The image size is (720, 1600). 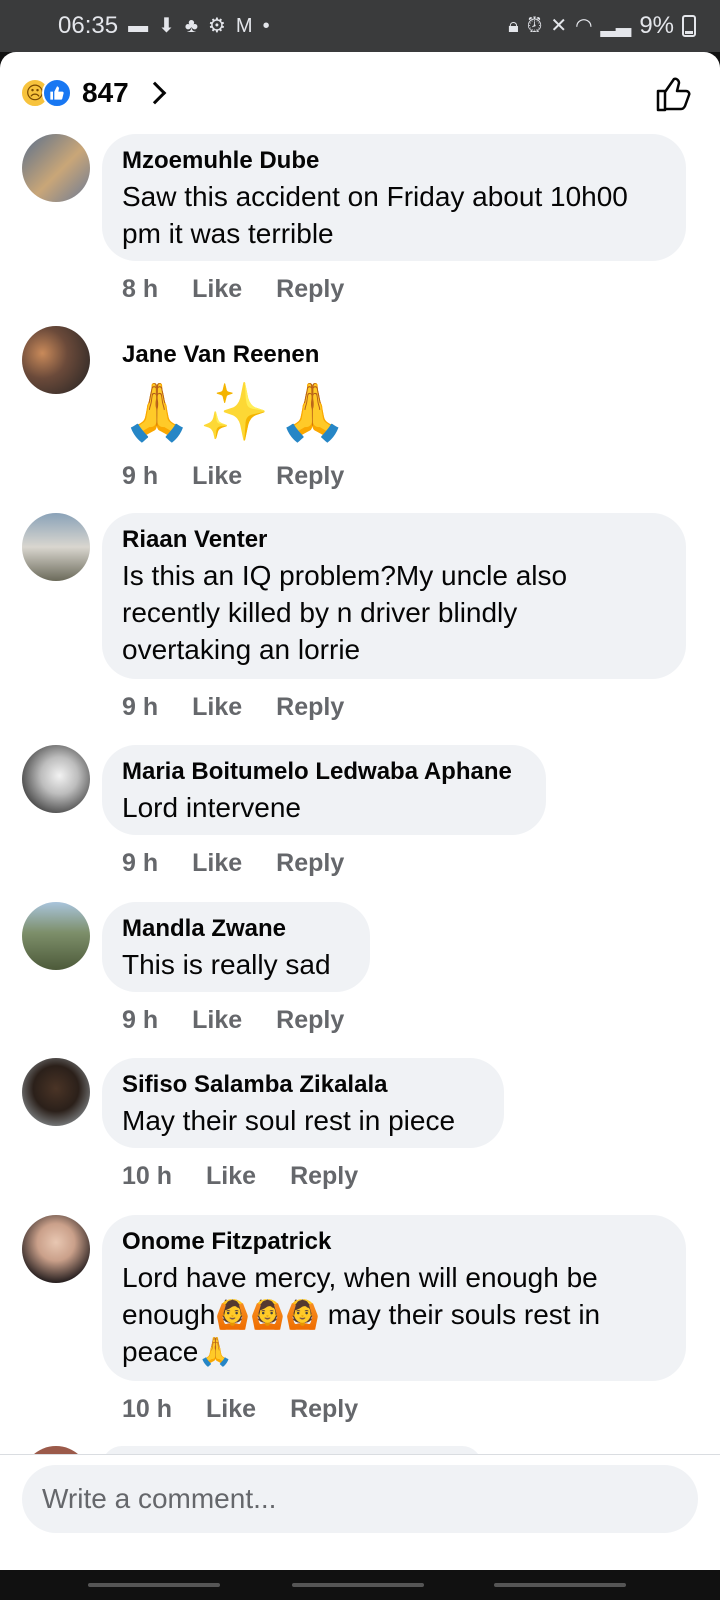 I want to click on comment-body: Jane Van Reenen 🙏 ✨ 🙏, so click(x=234, y=392).